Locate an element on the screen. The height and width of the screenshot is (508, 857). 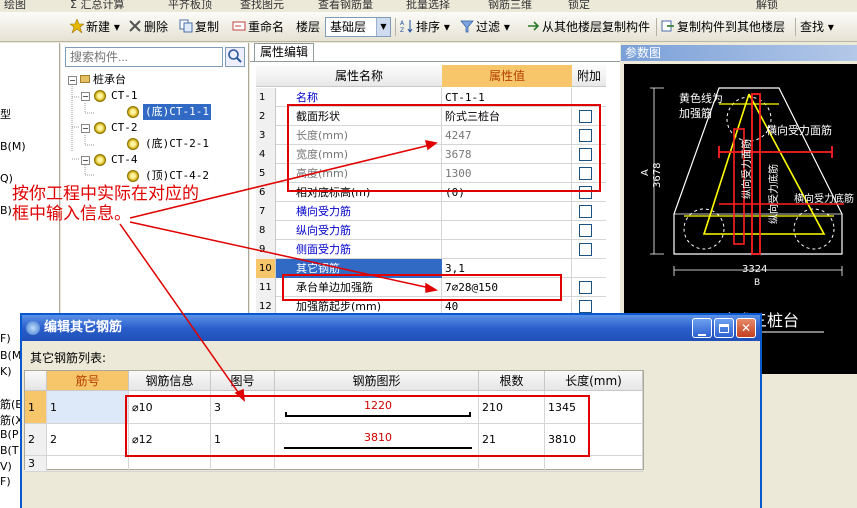
tree-node-ct4: CT-4 is located at coordinates (124, 160).